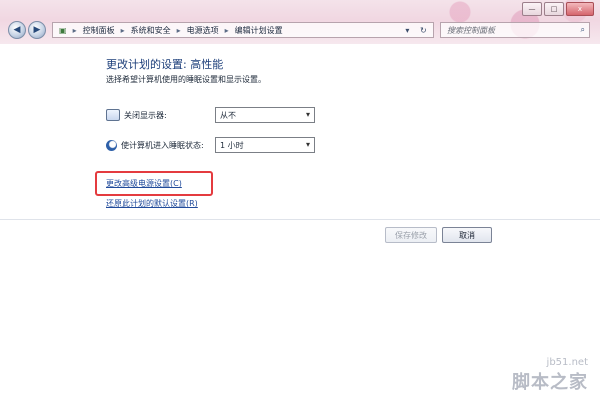  I want to click on back-arrow-icon: ◀, so click(17, 30).